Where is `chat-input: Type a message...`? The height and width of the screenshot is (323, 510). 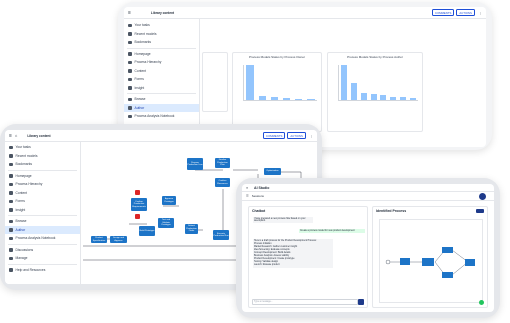
chat-input: Type a message... is located at coordinates (305, 302).